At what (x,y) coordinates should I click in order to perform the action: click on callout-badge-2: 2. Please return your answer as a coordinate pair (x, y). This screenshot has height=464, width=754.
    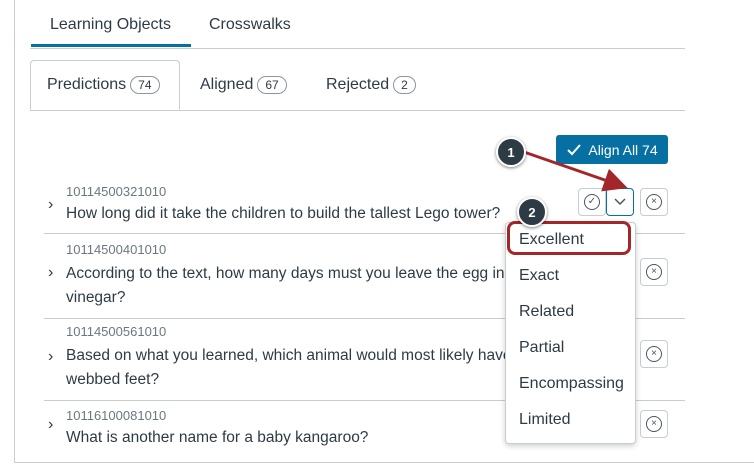
    Looking at the image, I should click on (532, 212).